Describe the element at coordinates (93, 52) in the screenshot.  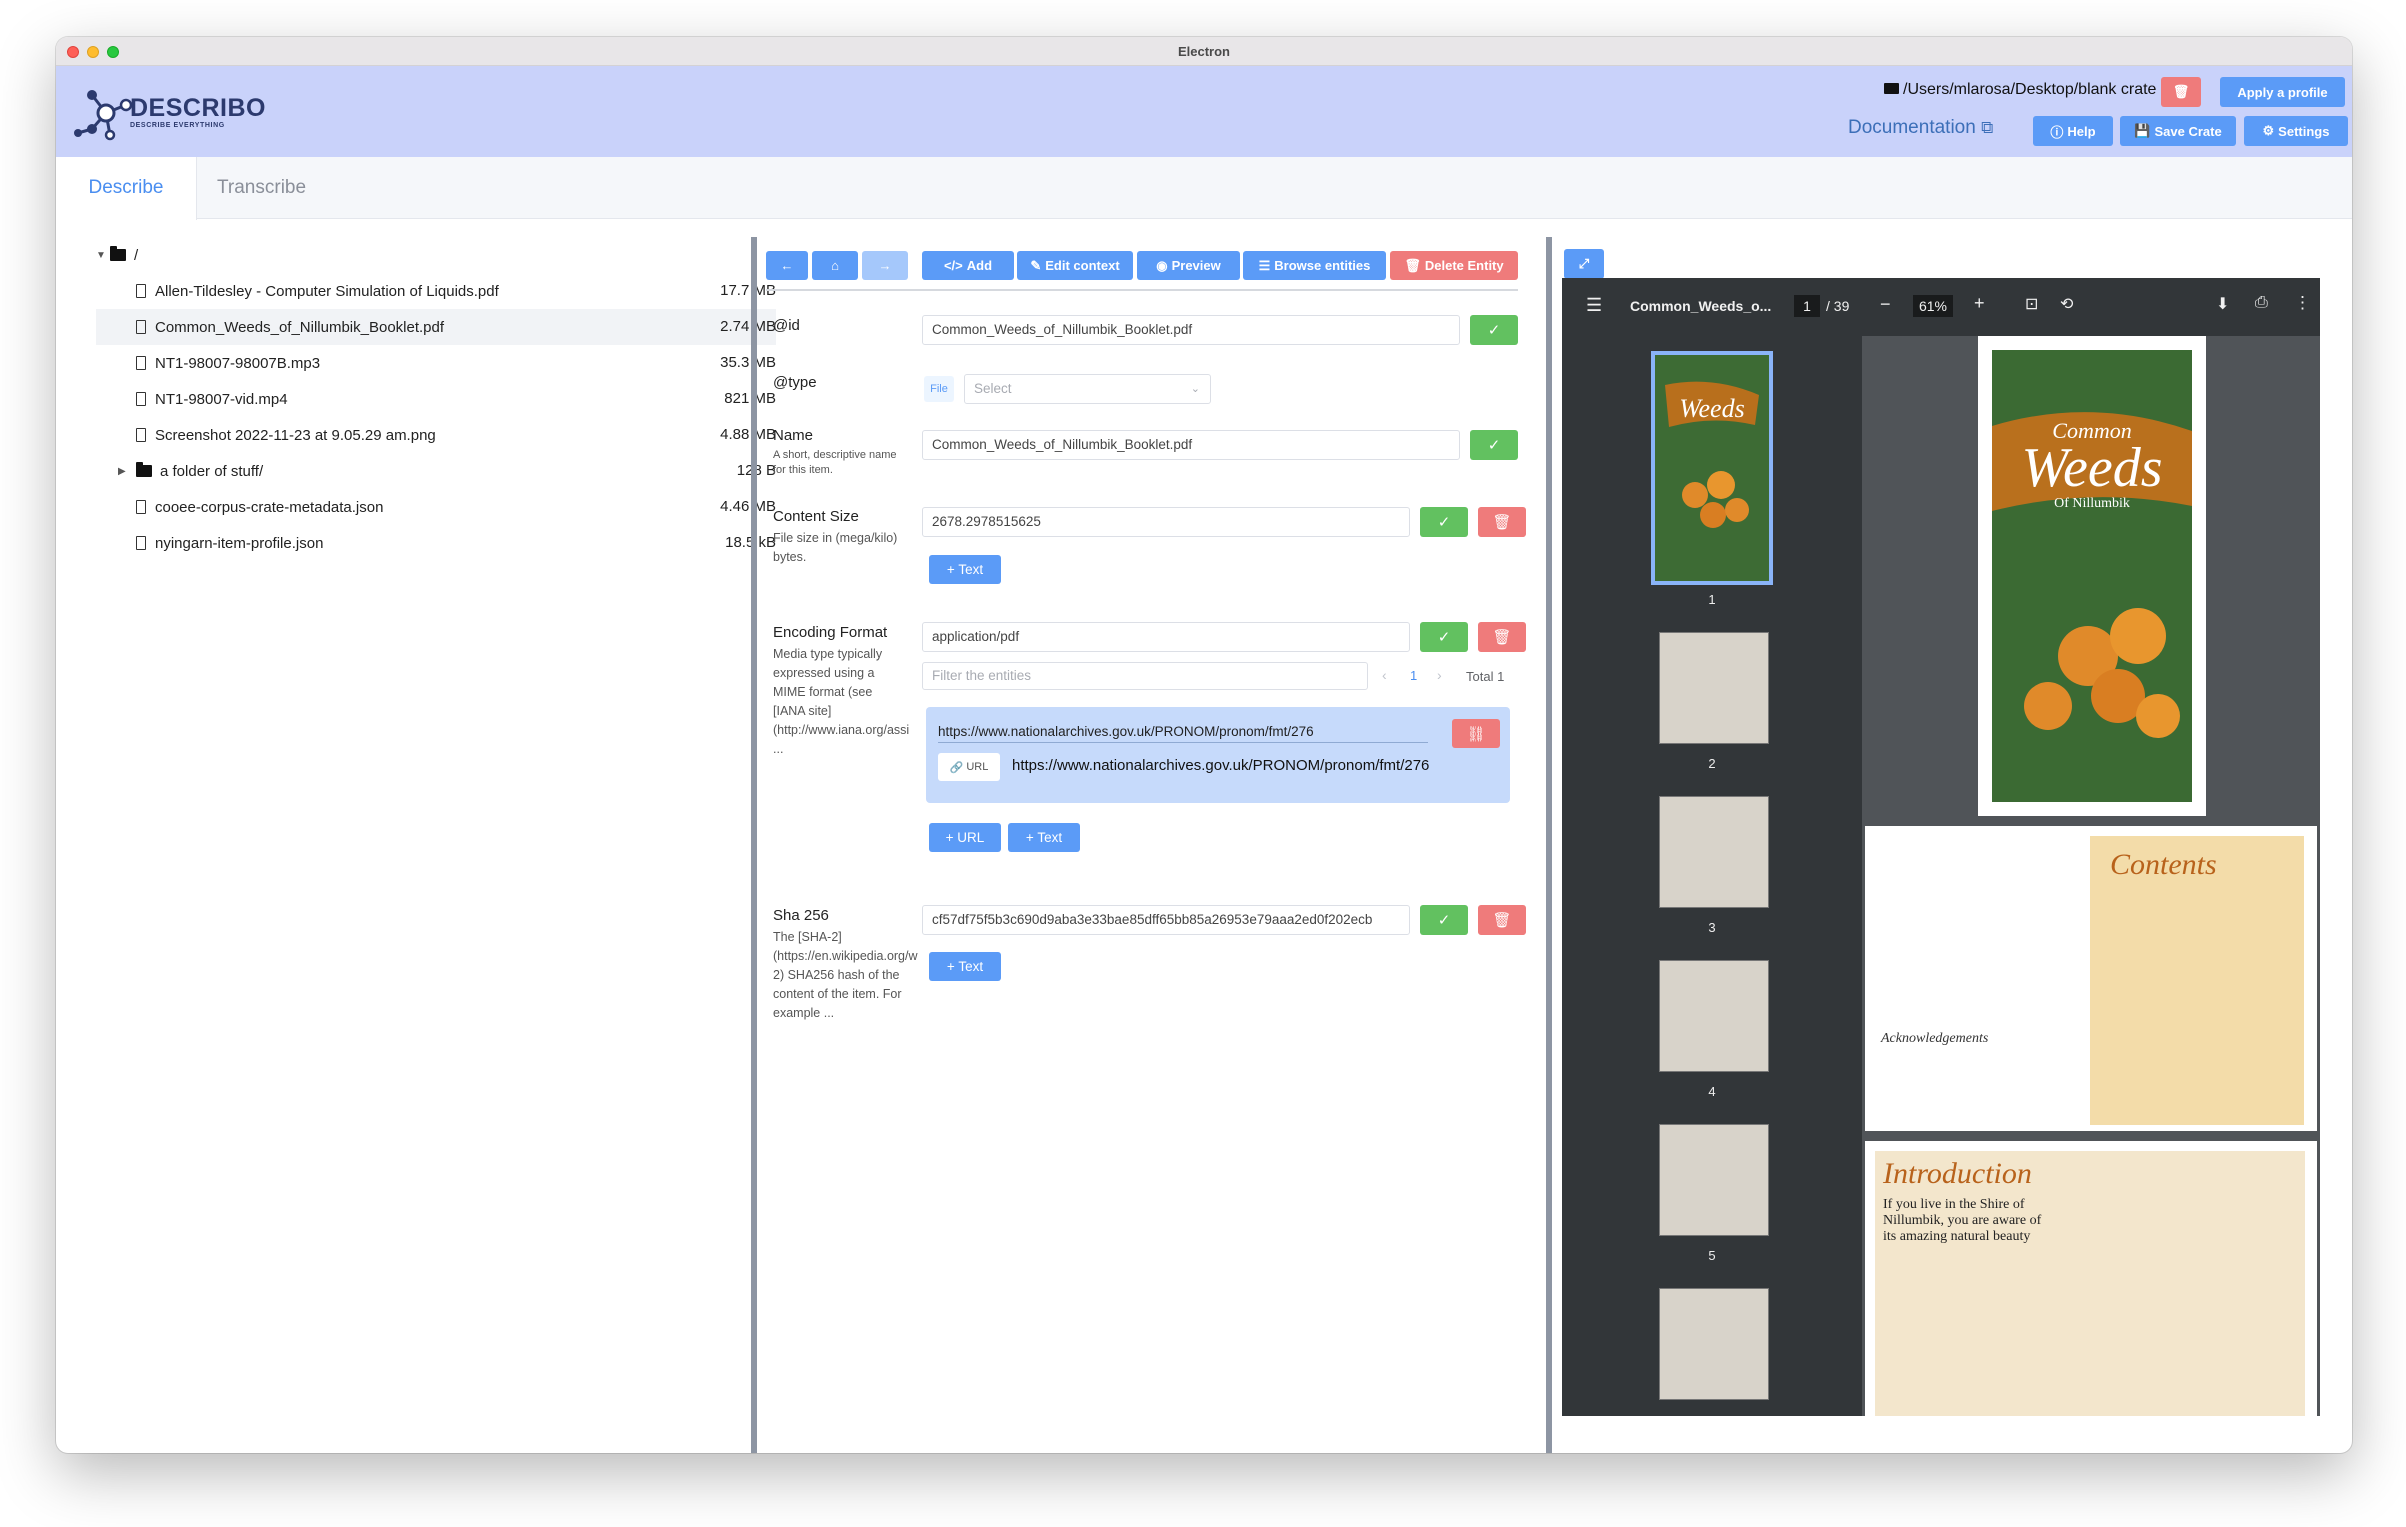
I see `minimize-window-button` at that location.